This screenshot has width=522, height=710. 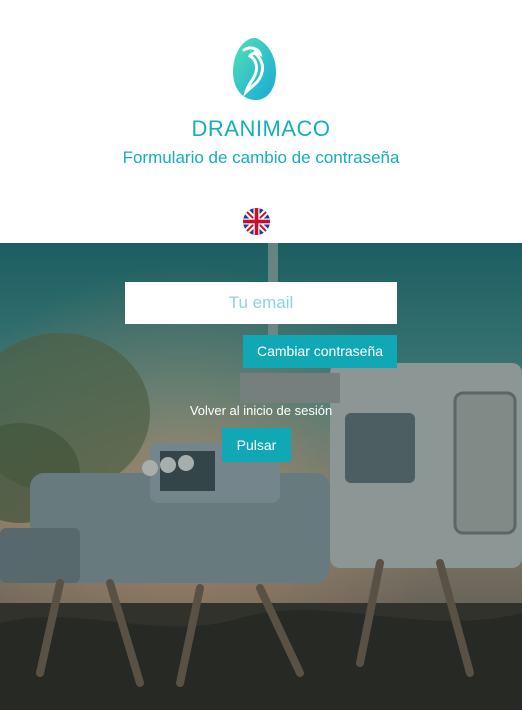 I want to click on page-subtitle: Formulario de cambio de contraseña, so click(x=261, y=157).